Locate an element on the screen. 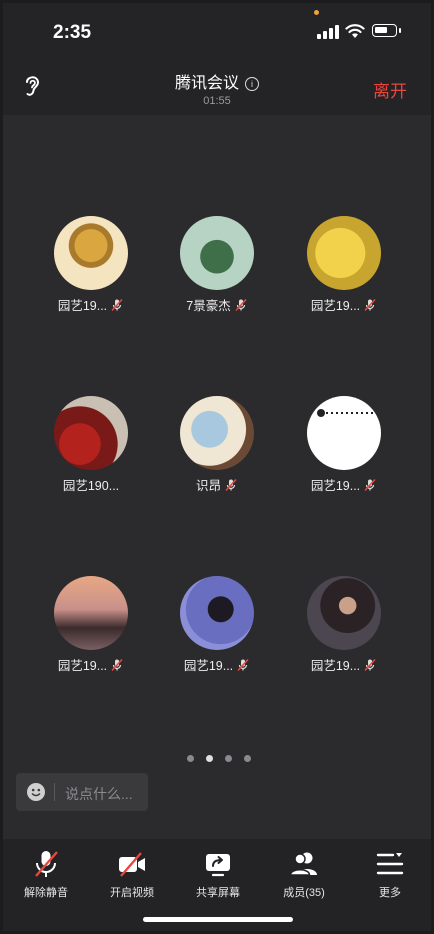  wifi-icon is located at coordinates (355, 31).